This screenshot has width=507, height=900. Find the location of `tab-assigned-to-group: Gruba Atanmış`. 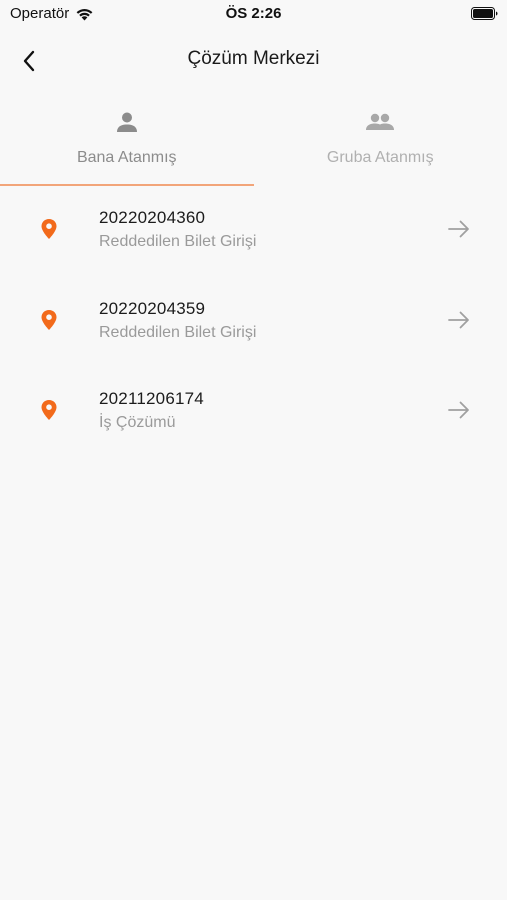

tab-assigned-to-group: Gruba Atanmış is located at coordinates (380, 143).